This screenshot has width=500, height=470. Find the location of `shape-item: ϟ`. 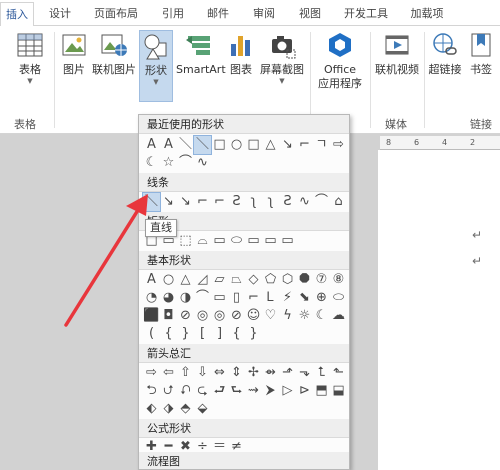

shape-item: ϟ is located at coordinates (287, 316).